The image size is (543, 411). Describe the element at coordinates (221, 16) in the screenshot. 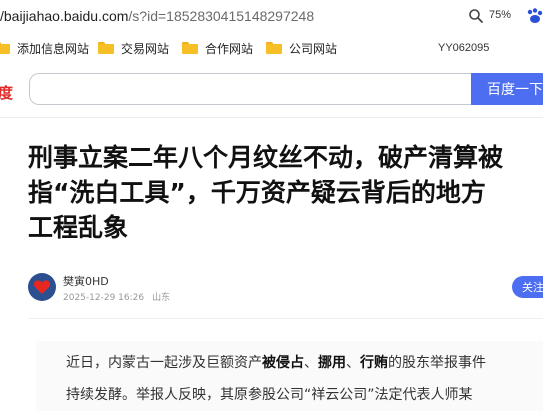

I see `url-path: /s?id=1852830415148297248` at that location.